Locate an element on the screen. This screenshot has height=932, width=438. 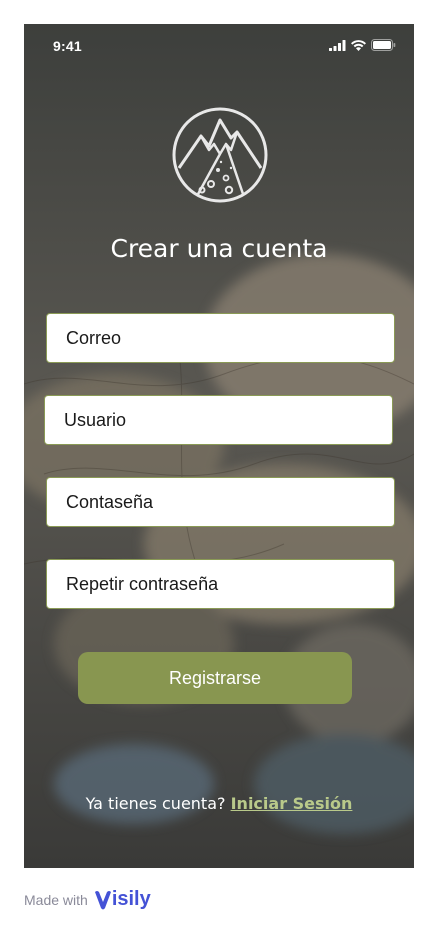
made-with-label: Made with is located at coordinates (56, 899).